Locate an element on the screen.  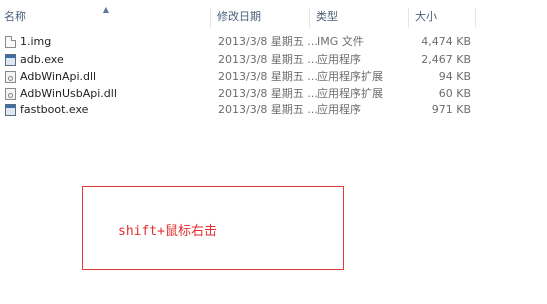
file-size: 2,467 KB is located at coordinates (446, 59).